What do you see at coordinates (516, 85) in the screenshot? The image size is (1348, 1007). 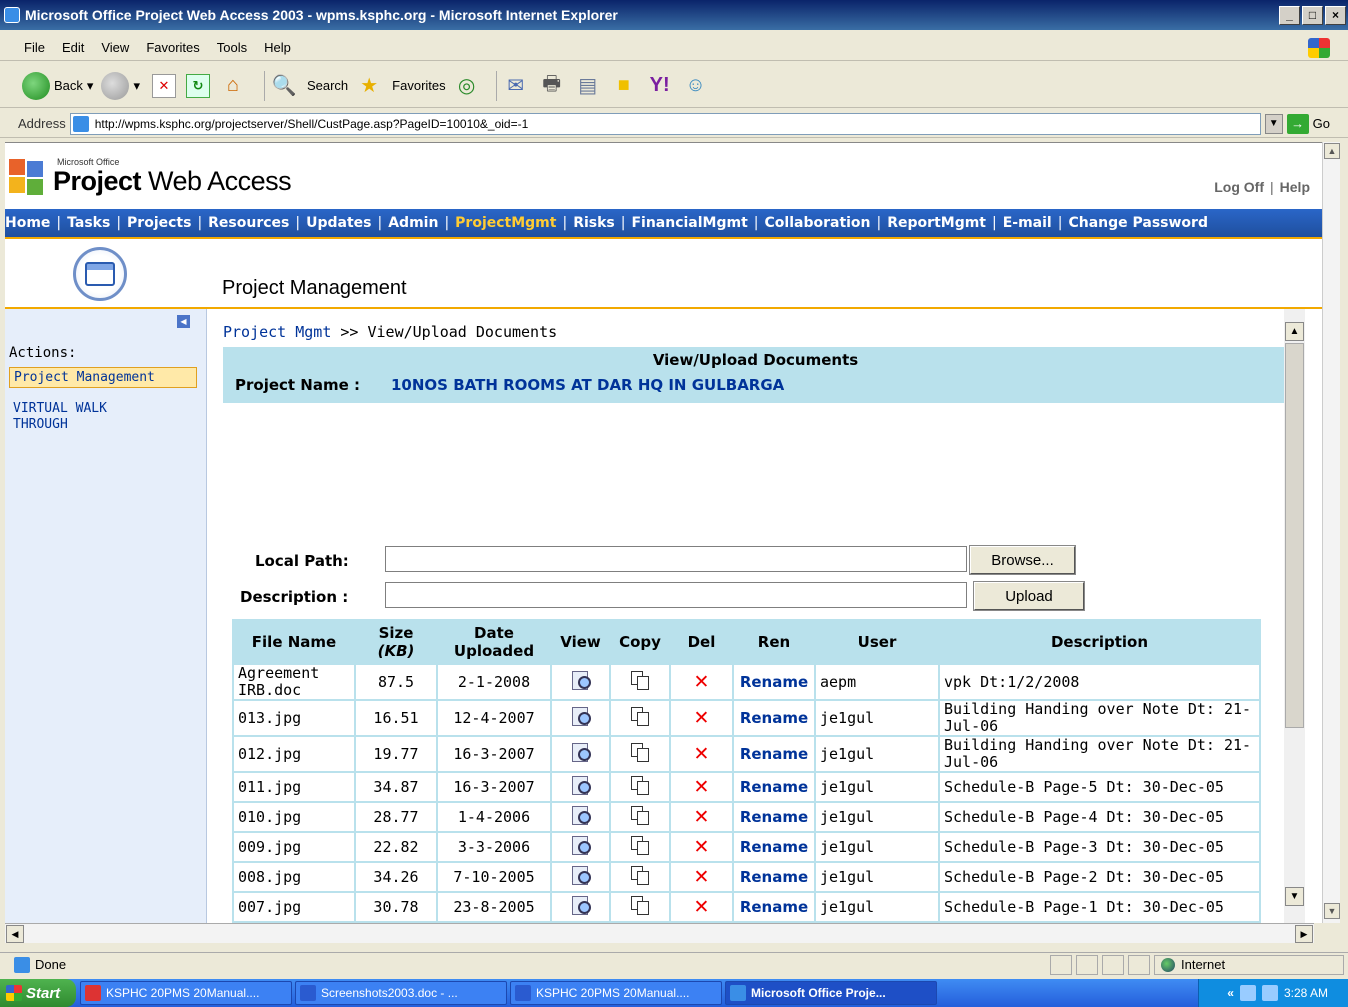 I see `mail-icon: ✉` at bounding box center [516, 85].